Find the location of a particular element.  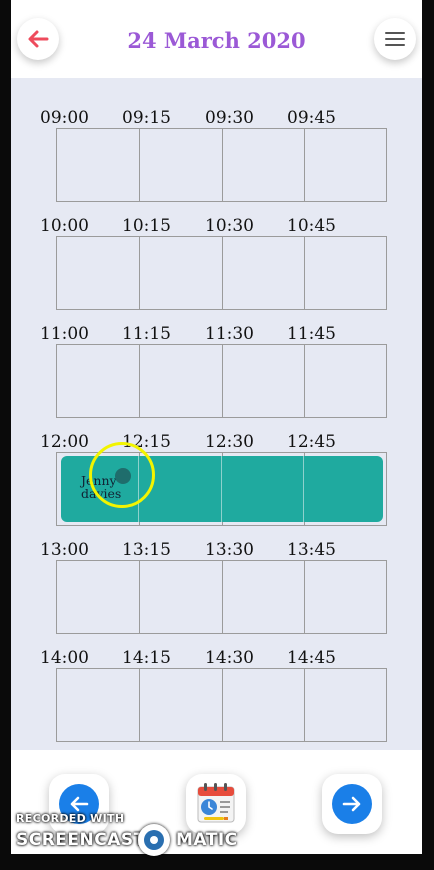

time-label: 11:15 is located at coordinates (146, 334).